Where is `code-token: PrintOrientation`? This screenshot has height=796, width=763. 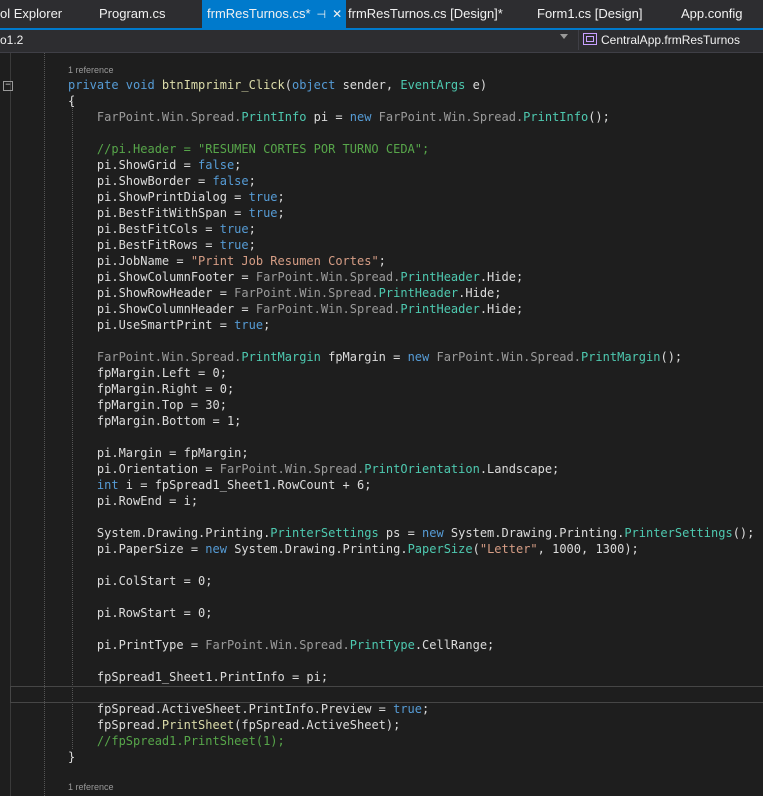
code-token: PrintOrientation is located at coordinates (422, 469).